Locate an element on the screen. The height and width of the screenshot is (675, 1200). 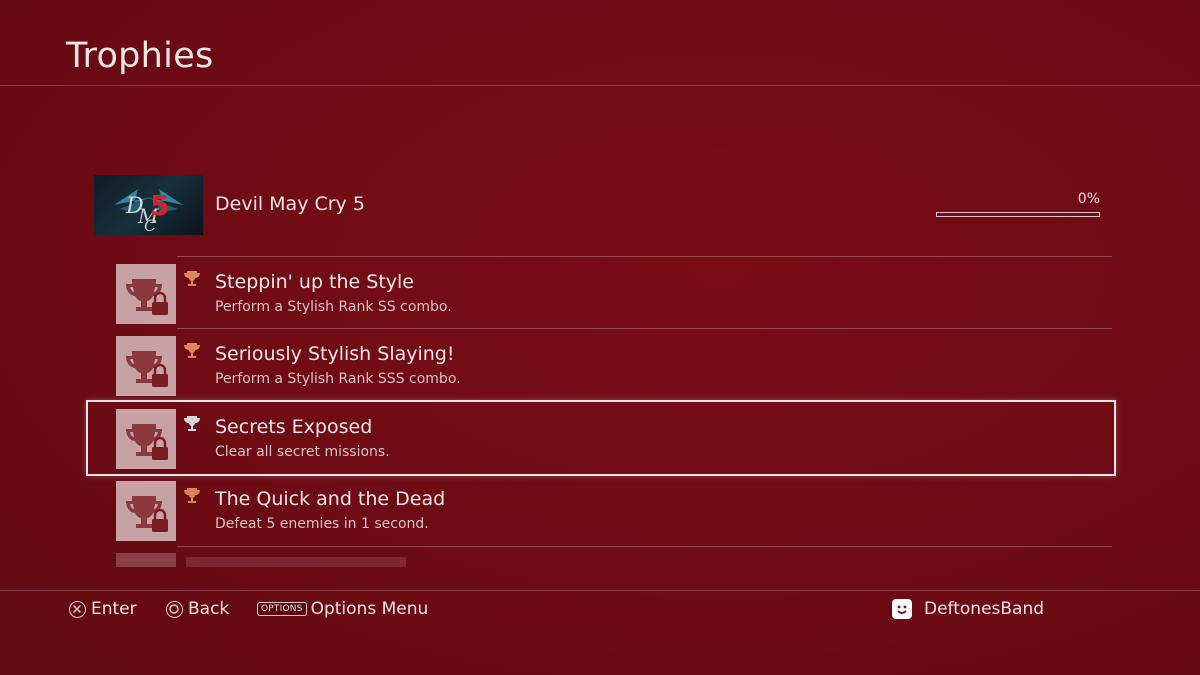
game-title: Devil May Cry 5 is located at coordinates (290, 204).